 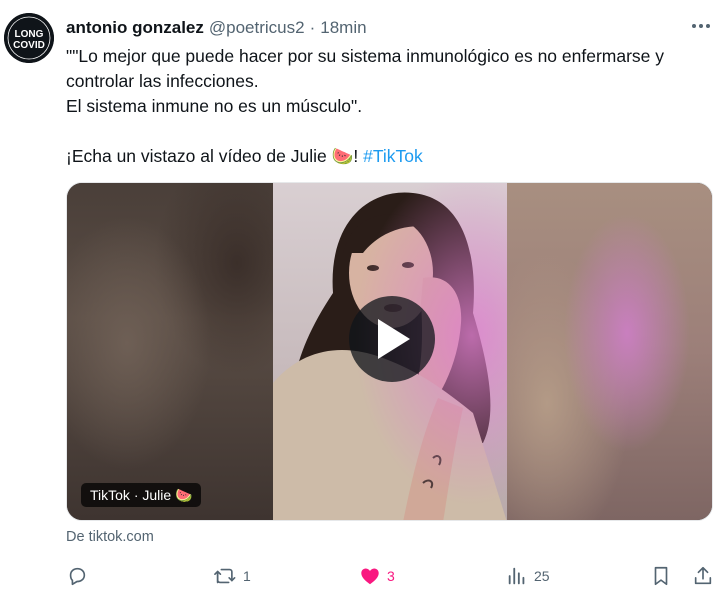 I want to click on retweet-button: 1, so click(x=232, y=576).